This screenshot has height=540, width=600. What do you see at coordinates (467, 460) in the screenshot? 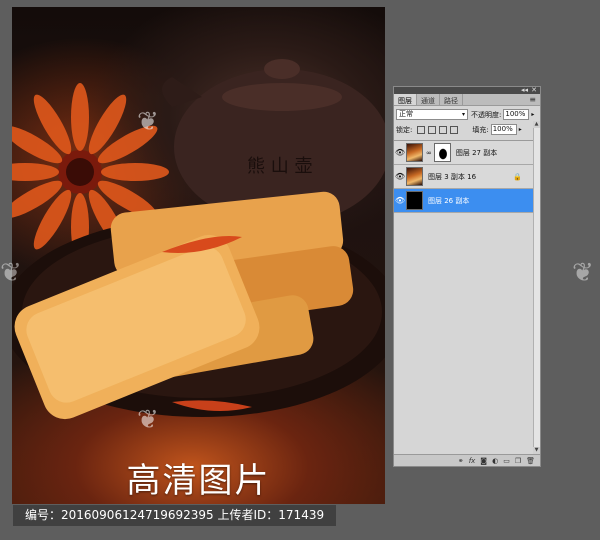
I see `panel-footer: ⚭ fx ◙ ◐ ▭ ❐ 🗑` at bounding box center [467, 460].